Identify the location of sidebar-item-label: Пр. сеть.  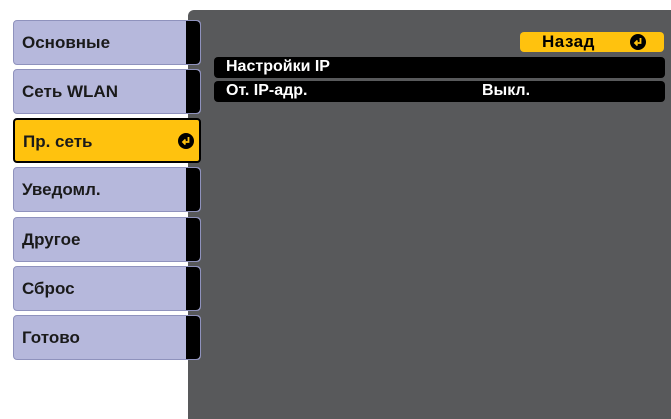
(58, 141).